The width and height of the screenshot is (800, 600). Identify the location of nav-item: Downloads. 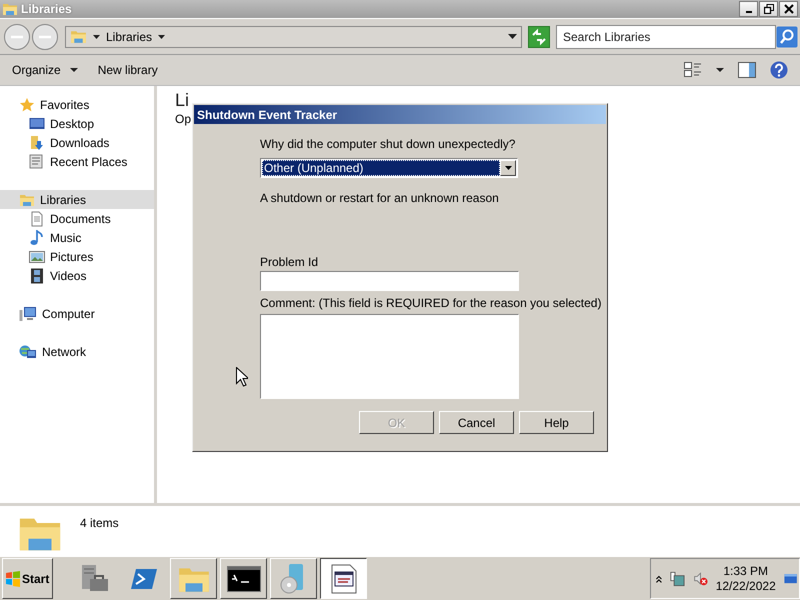
(77, 142).